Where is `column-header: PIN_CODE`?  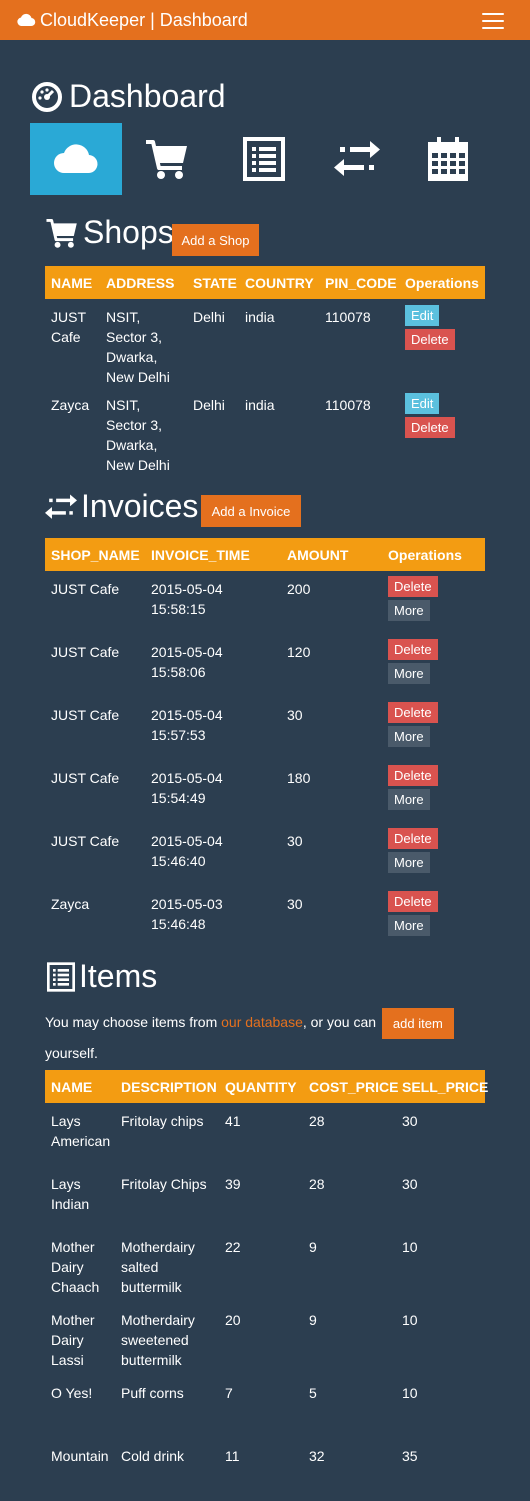 column-header: PIN_CODE is located at coordinates (359, 282).